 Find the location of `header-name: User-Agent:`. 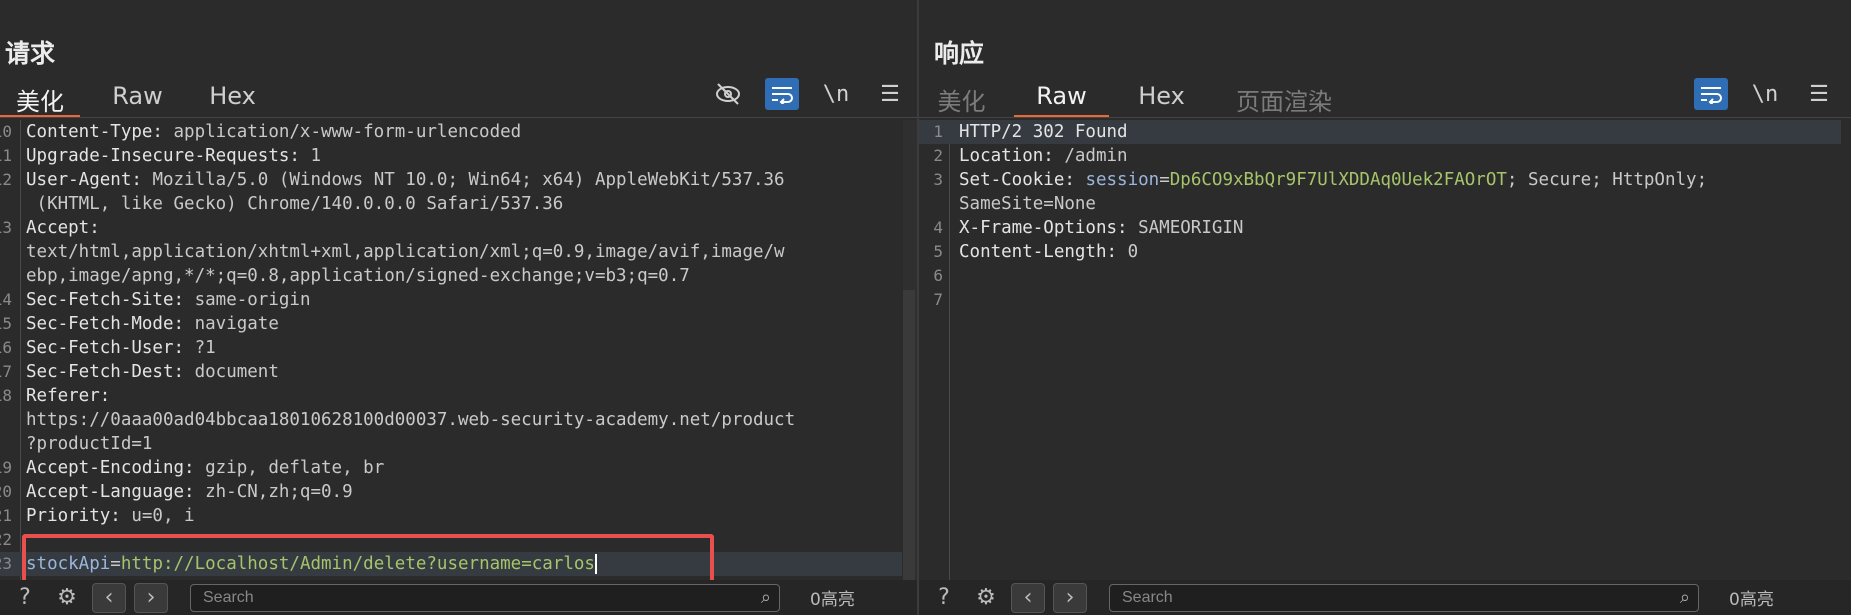

header-name: User-Agent: is located at coordinates (84, 180).